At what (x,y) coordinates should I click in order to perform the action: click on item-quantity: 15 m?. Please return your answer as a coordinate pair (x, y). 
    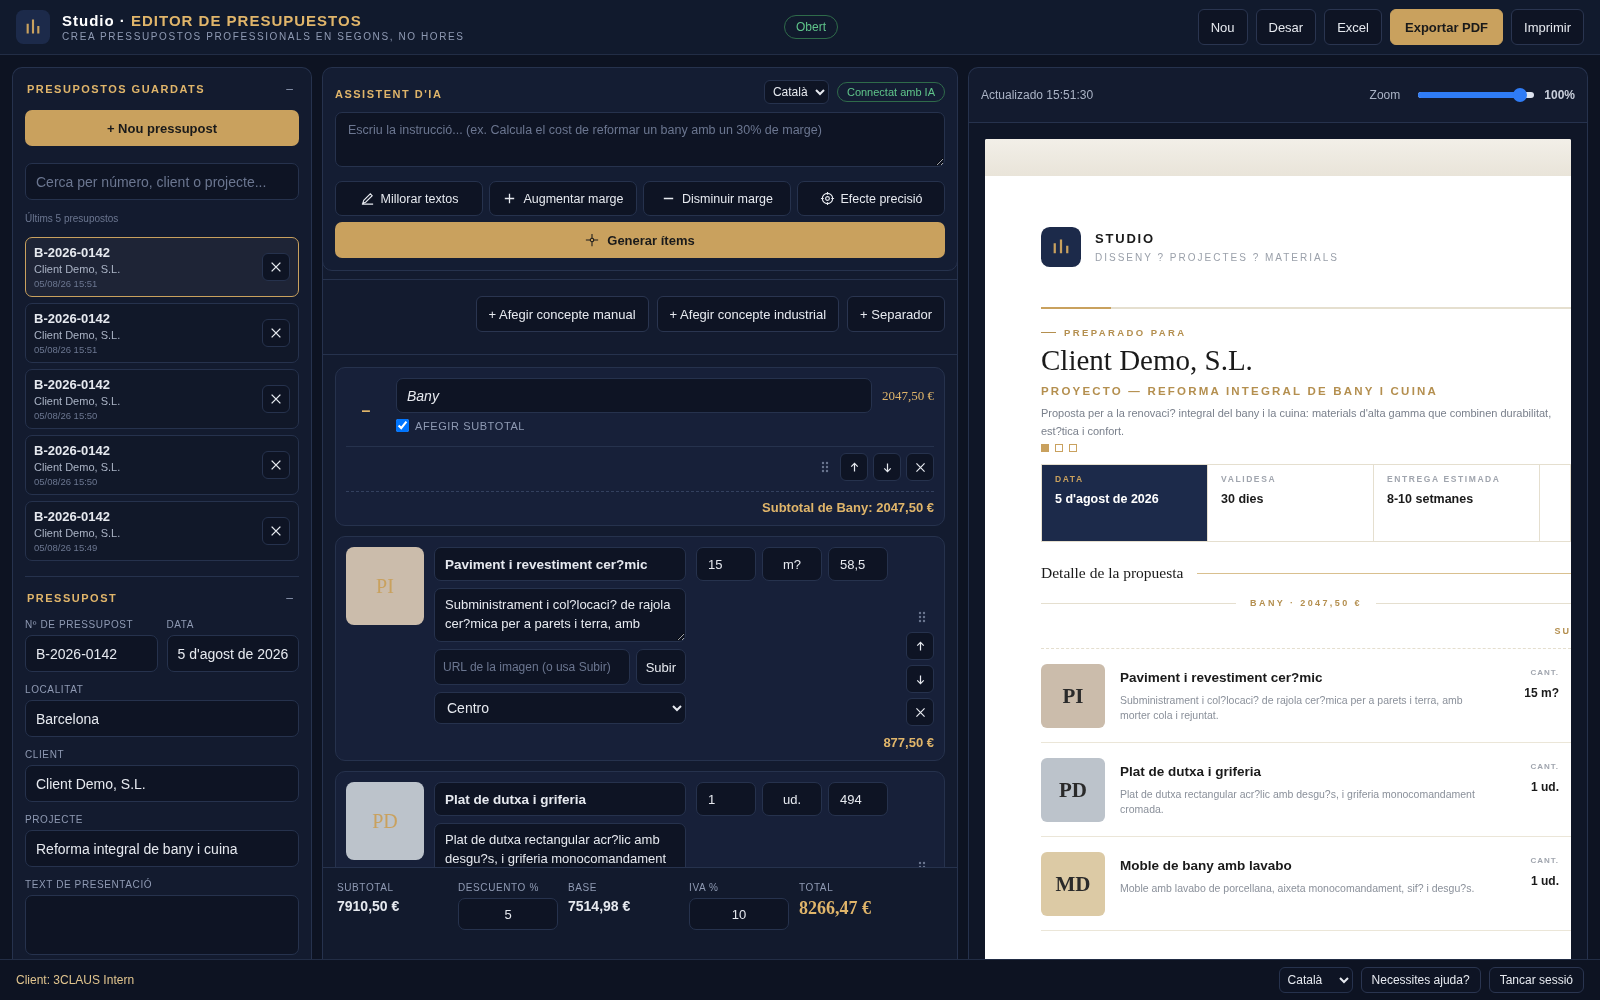
    Looking at the image, I should click on (1541, 693).